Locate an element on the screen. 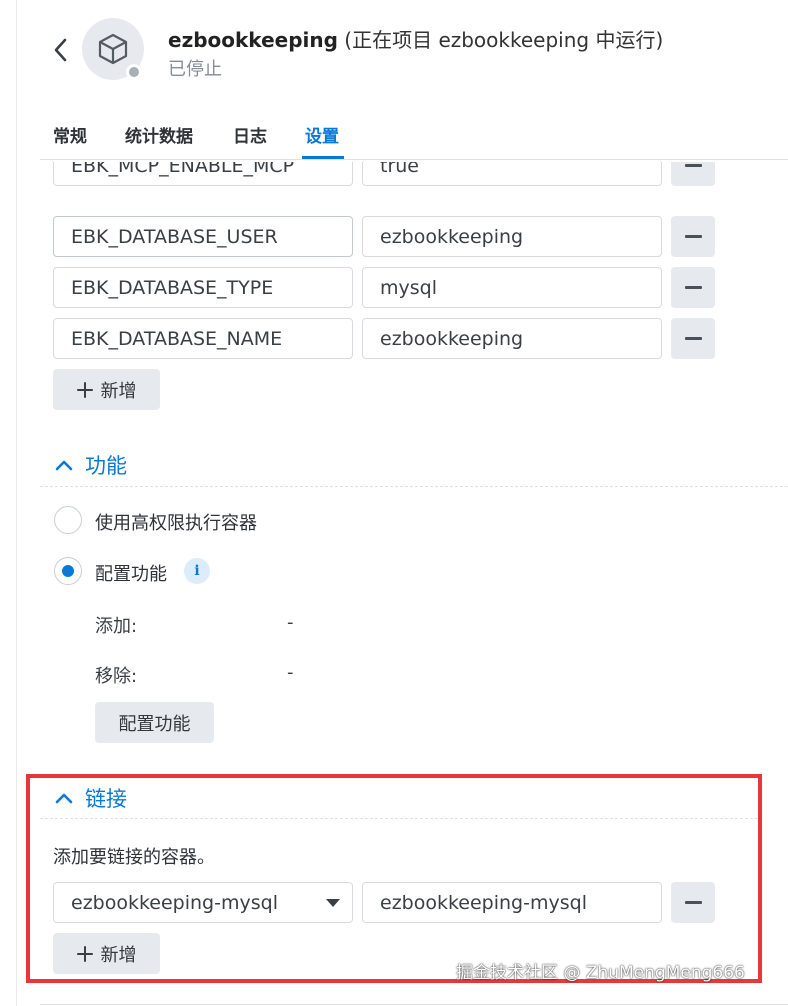 The height and width of the screenshot is (1006, 788). env-value-input: mysql is located at coordinates (512, 287).